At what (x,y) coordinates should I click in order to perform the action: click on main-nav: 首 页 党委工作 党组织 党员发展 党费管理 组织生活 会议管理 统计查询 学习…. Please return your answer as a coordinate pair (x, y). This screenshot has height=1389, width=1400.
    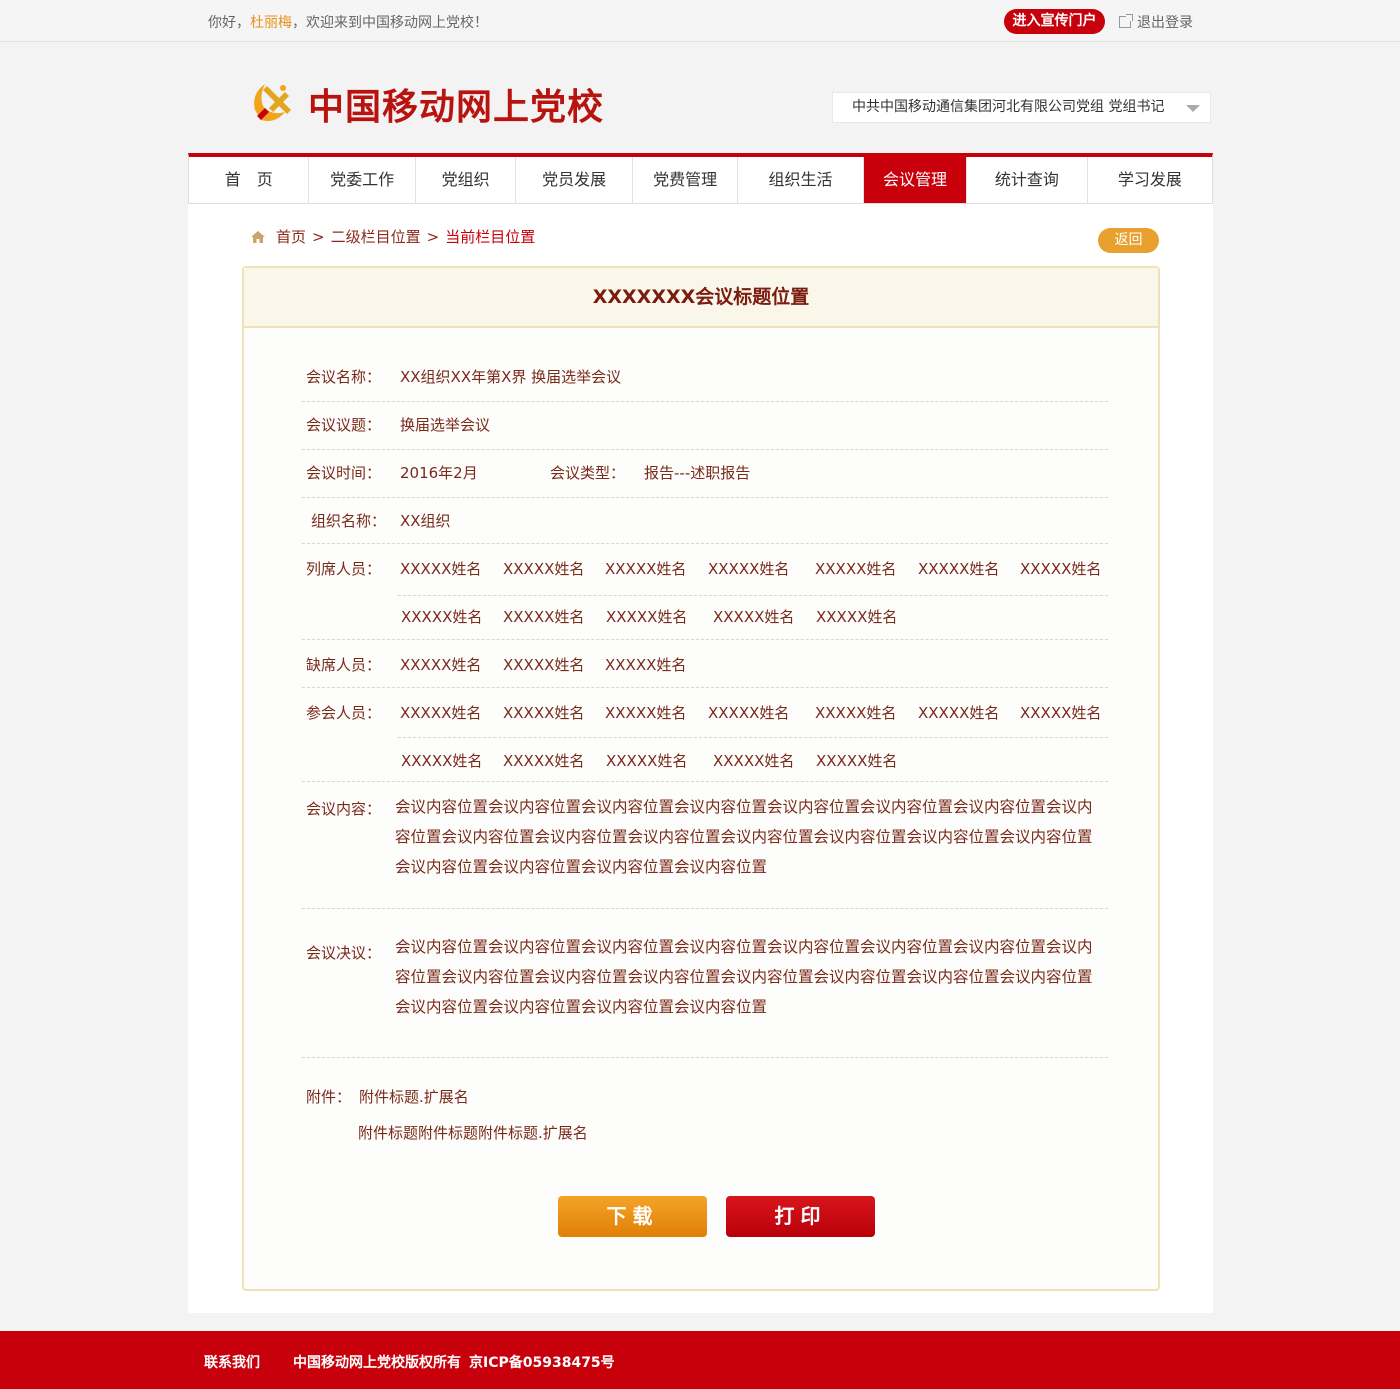
    Looking at the image, I should click on (700, 178).